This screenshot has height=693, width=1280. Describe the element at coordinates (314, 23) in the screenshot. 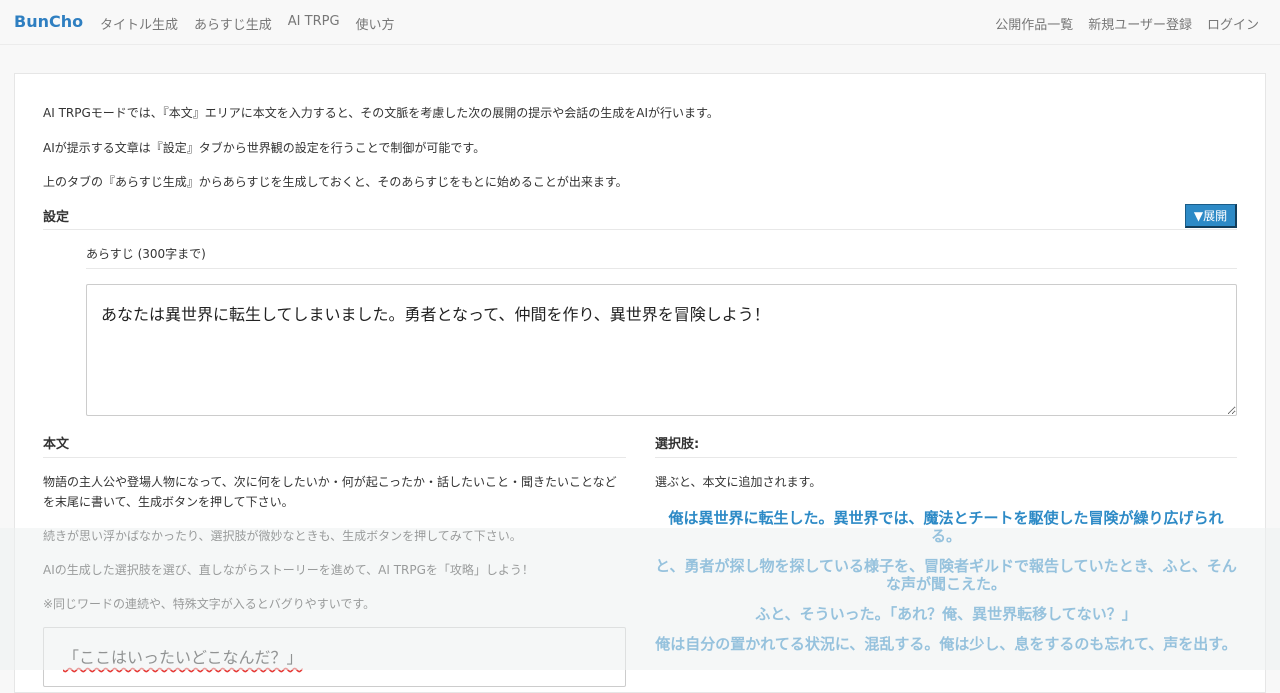

I see `nav-ai-trpg: AI TRPG` at that location.